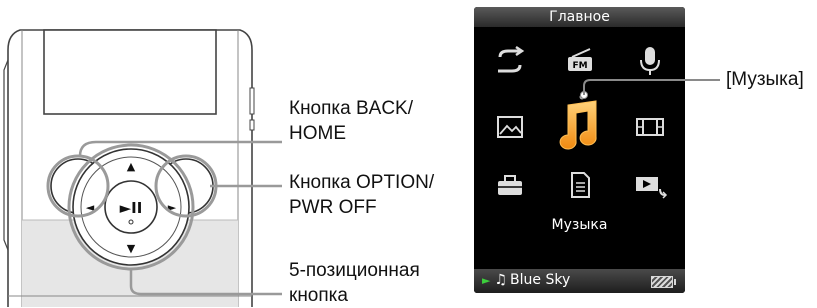 This screenshot has width=817, height=308. Describe the element at coordinates (765, 79) in the screenshot. I see `music-callout-label: [Музыка]` at that location.